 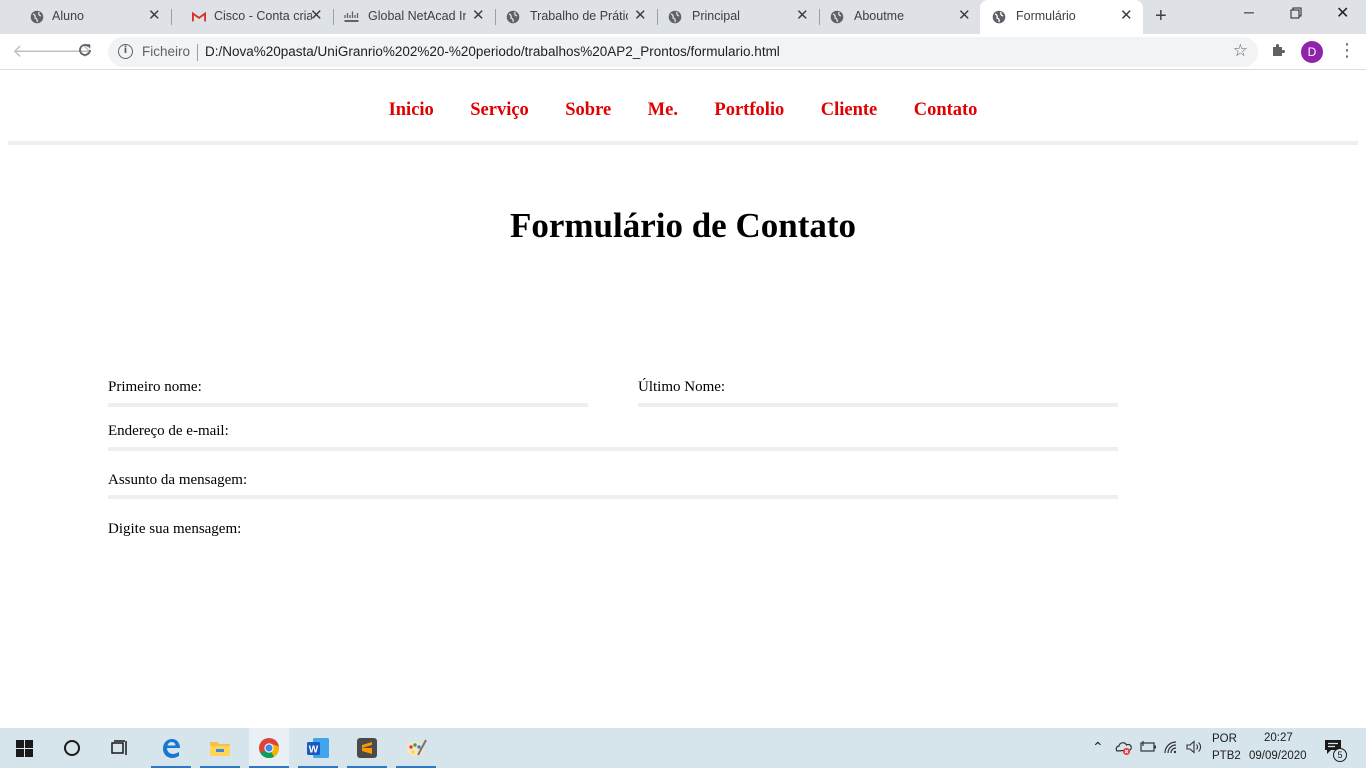 What do you see at coordinates (1296, 14) in the screenshot?
I see `restore-button` at bounding box center [1296, 14].